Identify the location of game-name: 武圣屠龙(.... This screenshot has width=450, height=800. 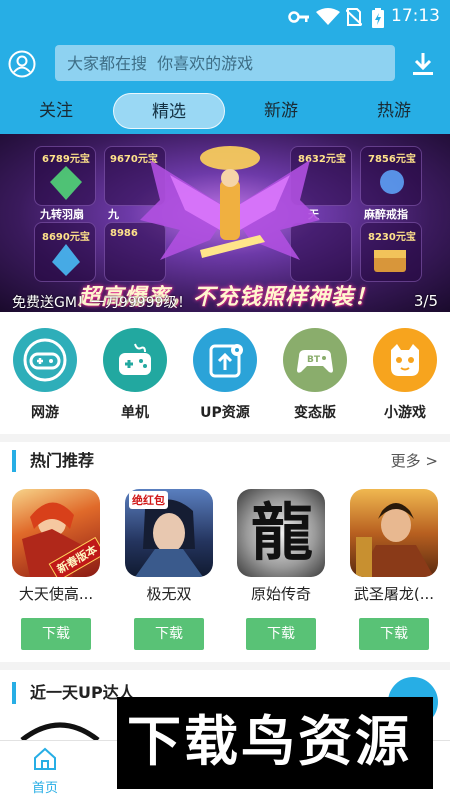
(394, 594).